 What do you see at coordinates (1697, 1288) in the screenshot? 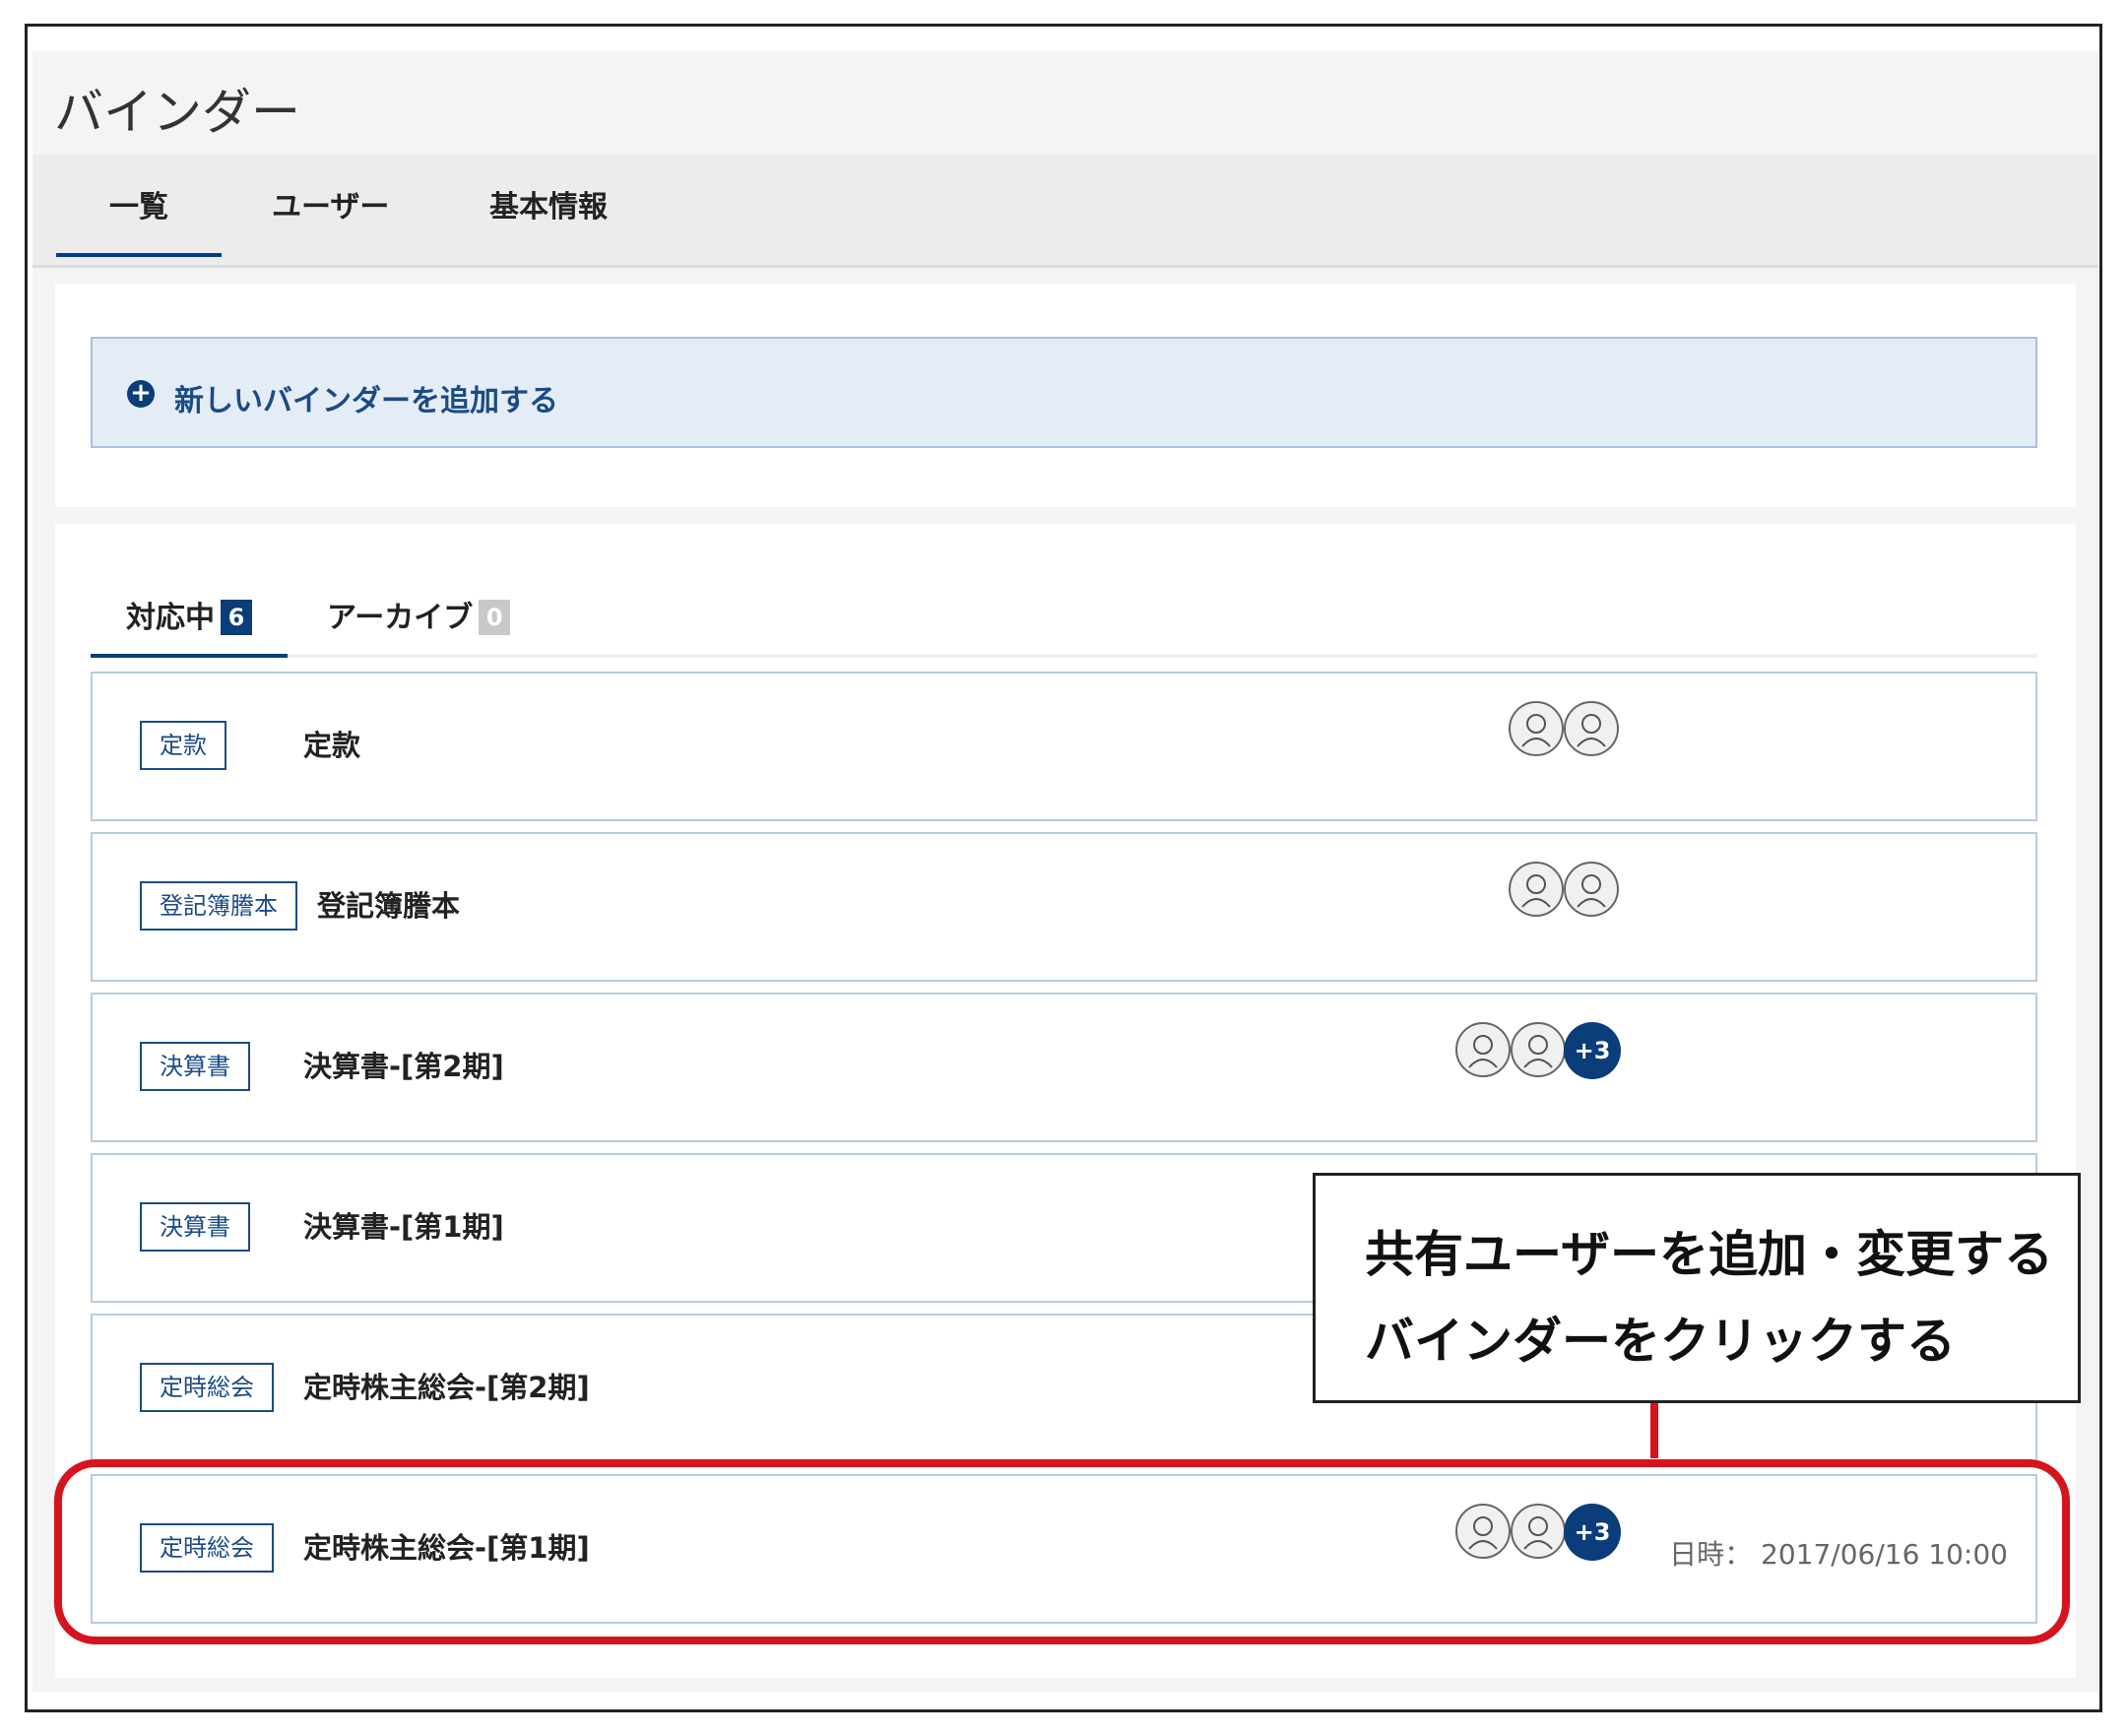
I see `instruction-callout: 共有ユーザーを追加・変更する バインダーをクリックする` at bounding box center [1697, 1288].